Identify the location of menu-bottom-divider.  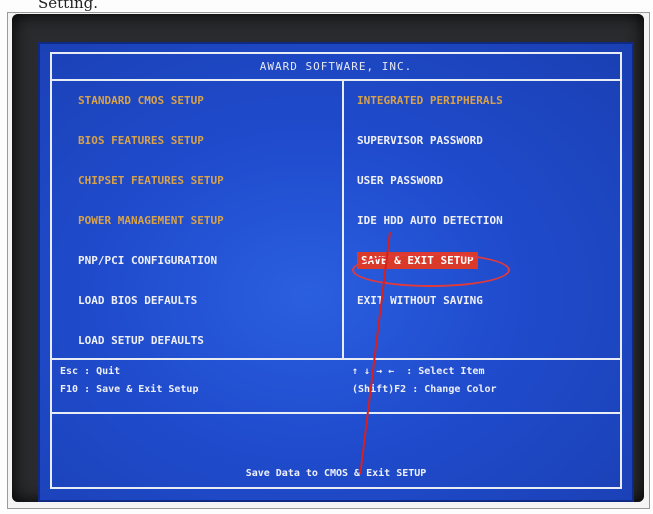
(336, 359).